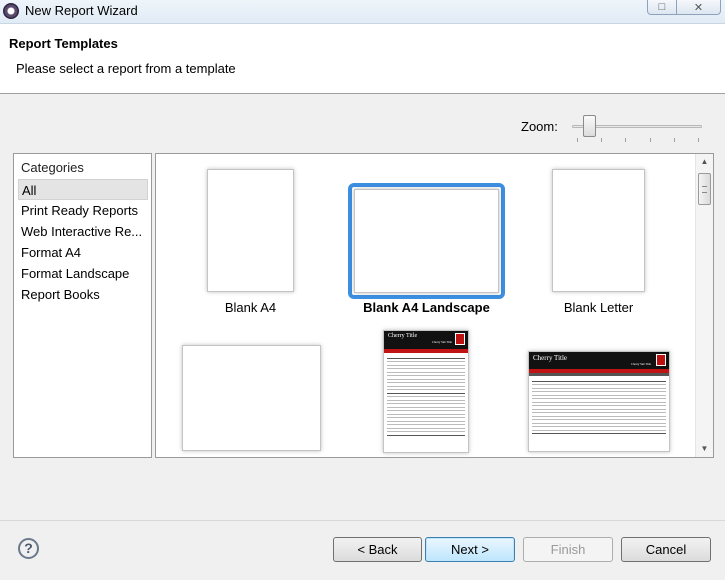 This screenshot has width=725, height=580. What do you see at coordinates (83, 189) in the screenshot?
I see `category-all: All` at bounding box center [83, 189].